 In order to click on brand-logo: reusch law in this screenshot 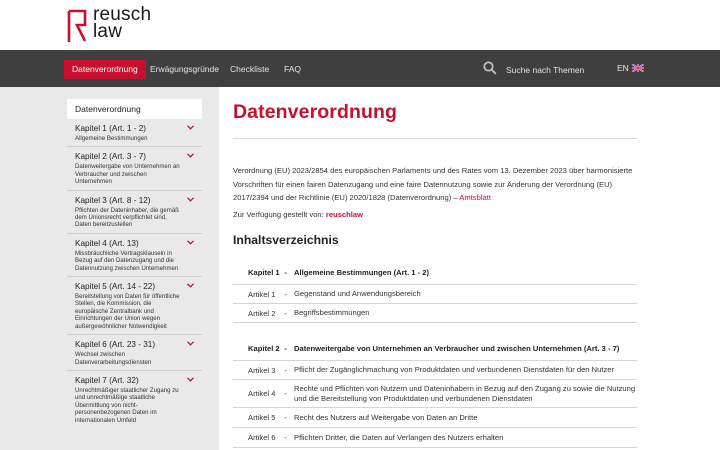, I will do `click(108, 24)`.